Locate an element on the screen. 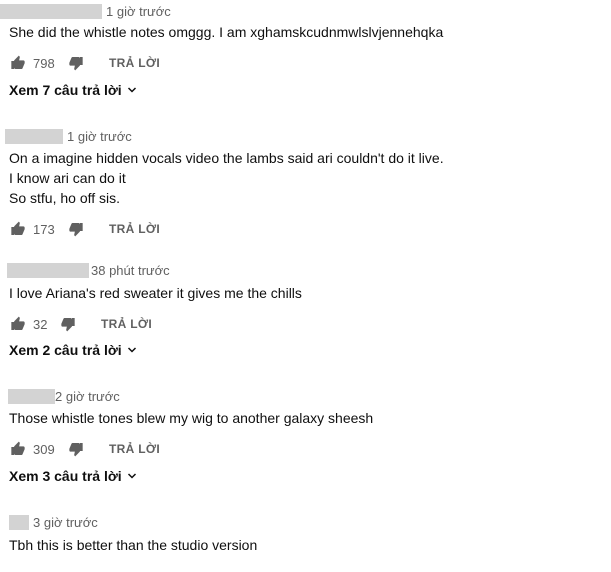 Image resolution: width=611 pixels, height=572 pixels. comment-actions: 173 TRẢ LỜI is located at coordinates (84, 229).